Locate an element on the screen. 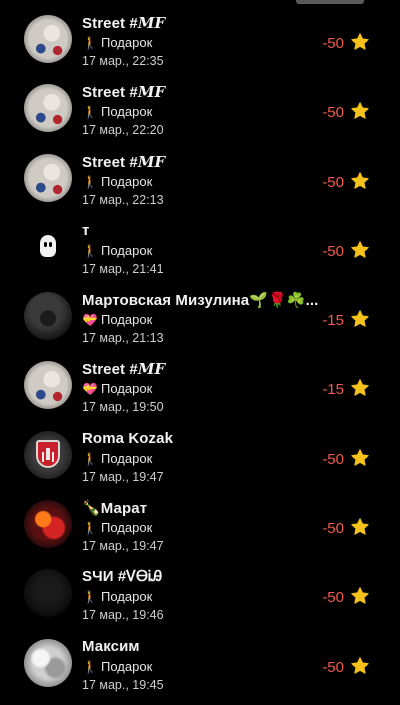  sender-name: Максим is located at coordinates (111, 646).